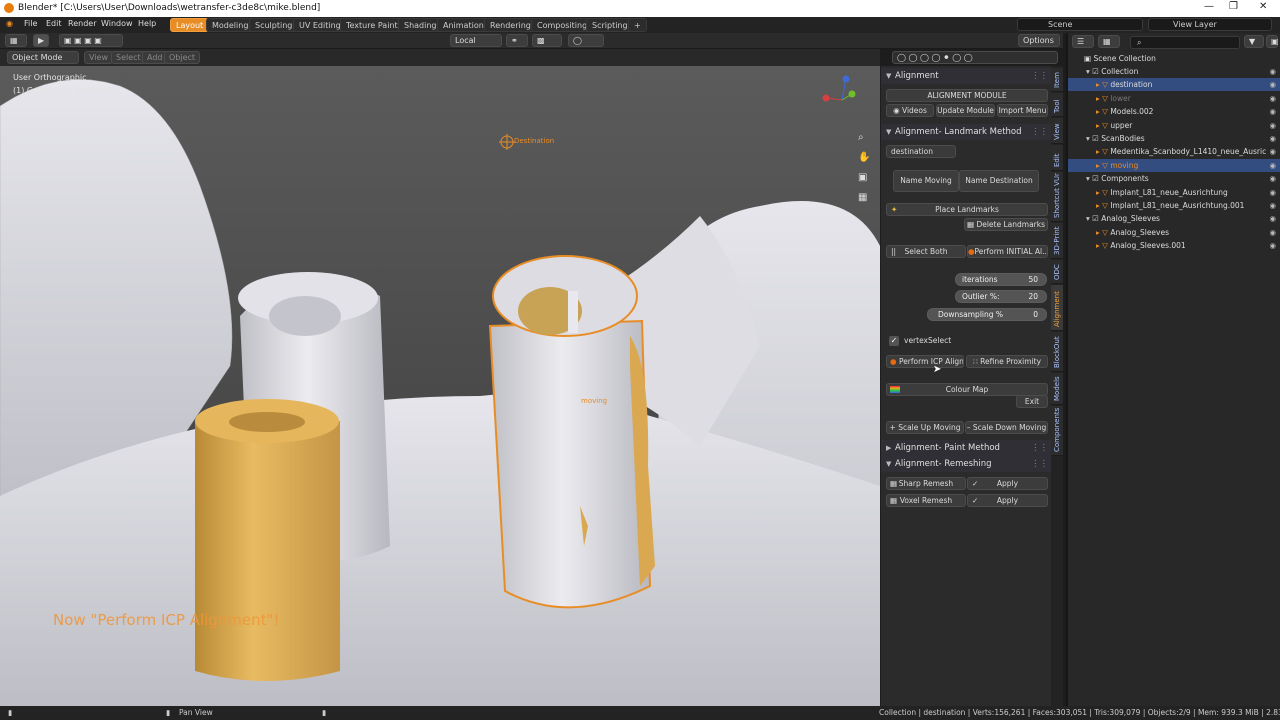  I want to click on tab-scripting: Scripting, so click(610, 25).